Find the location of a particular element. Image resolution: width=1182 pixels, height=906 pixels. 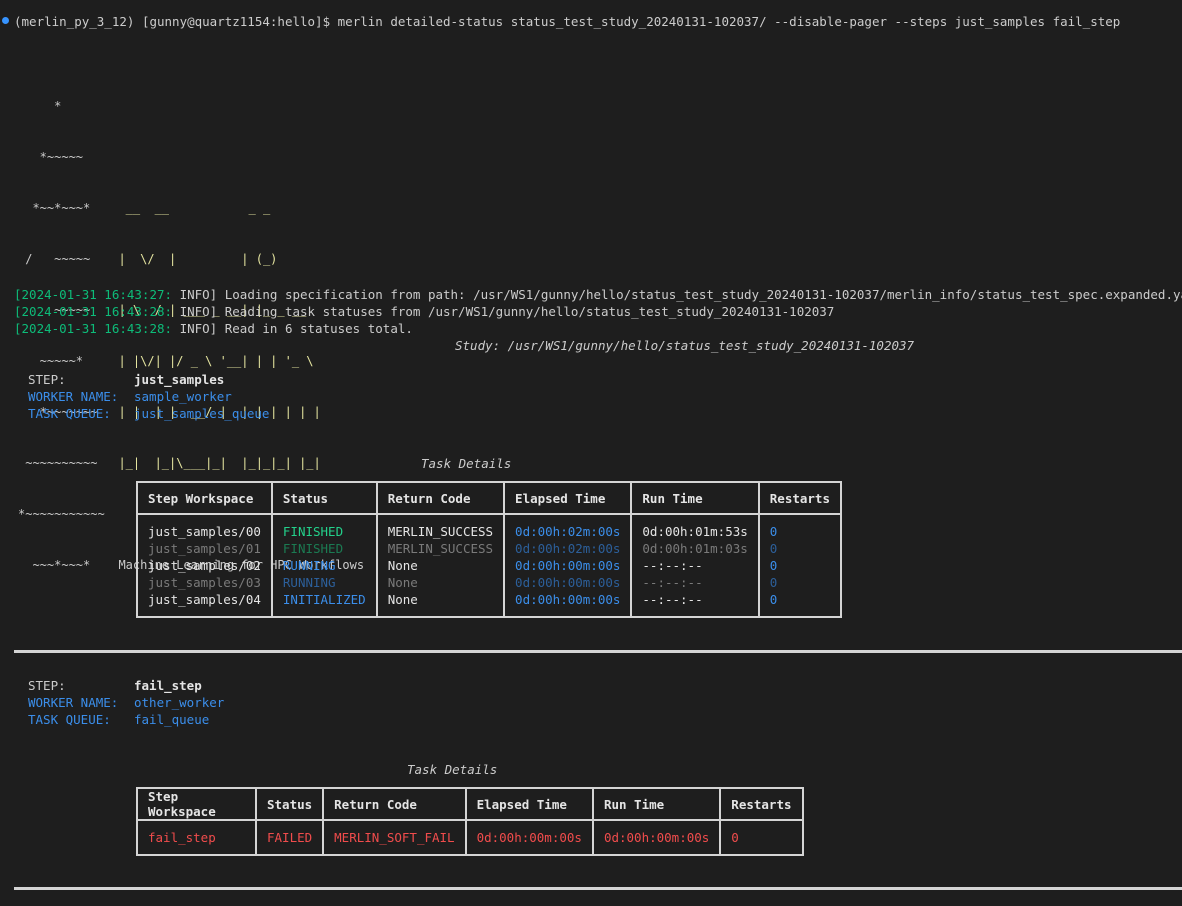

logo-line: | |\/| |/ _ \ '__| | | '_ \ is located at coordinates (209, 361).